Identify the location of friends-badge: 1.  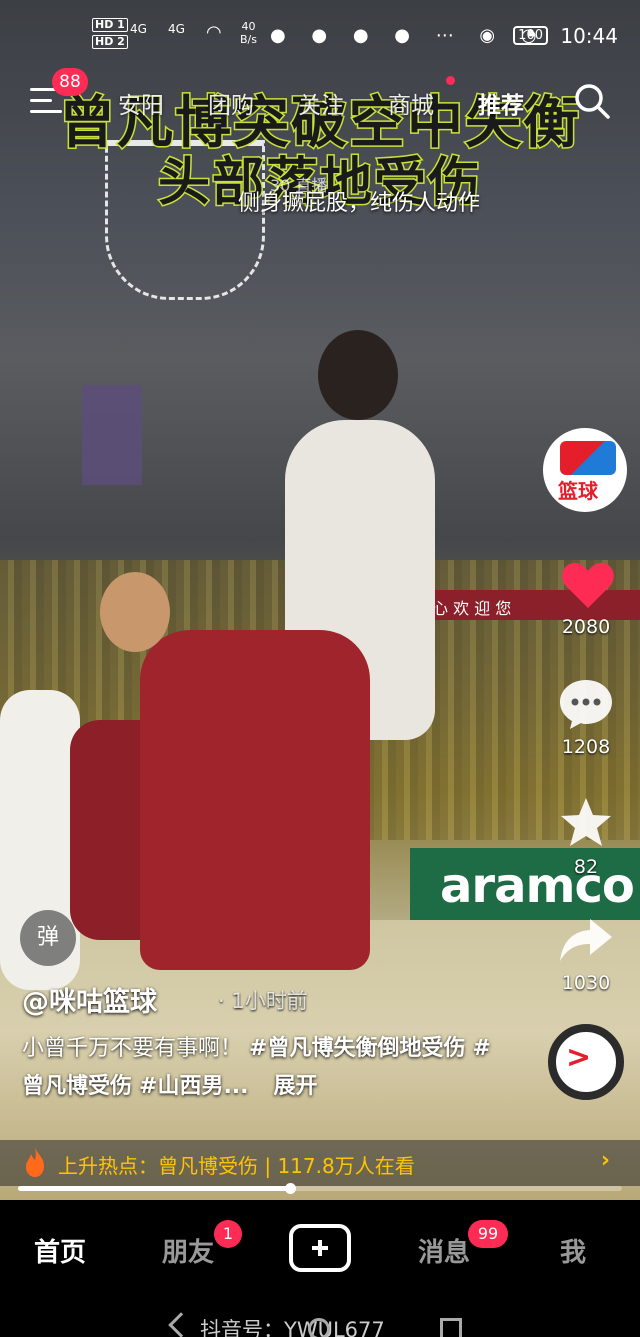
(228, 1234).